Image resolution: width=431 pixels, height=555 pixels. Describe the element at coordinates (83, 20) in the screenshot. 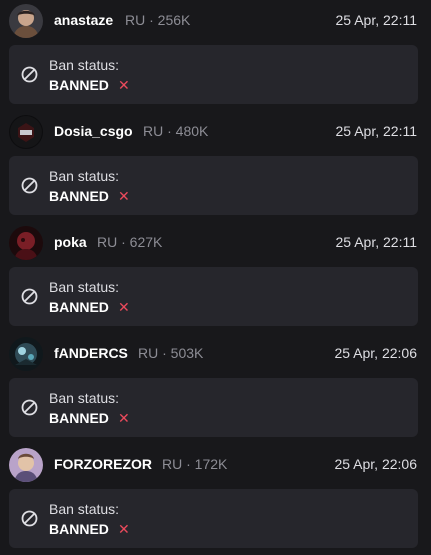

I see `username: anastaze` at that location.